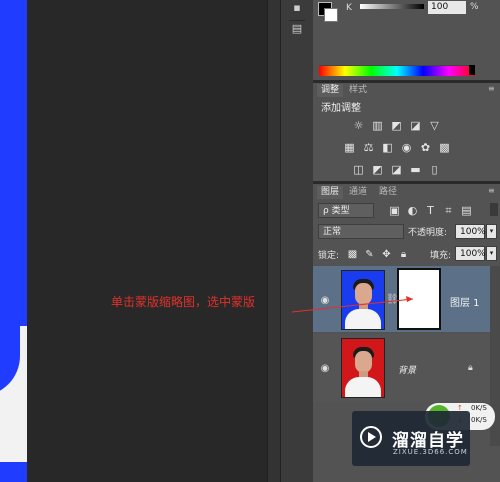 Image resolution: width=500 pixels, height=482 pixels. What do you see at coordinates (479, 420) in the screenshot?
I see `download-speed: 0K/S` at bounding box center [479, 420].